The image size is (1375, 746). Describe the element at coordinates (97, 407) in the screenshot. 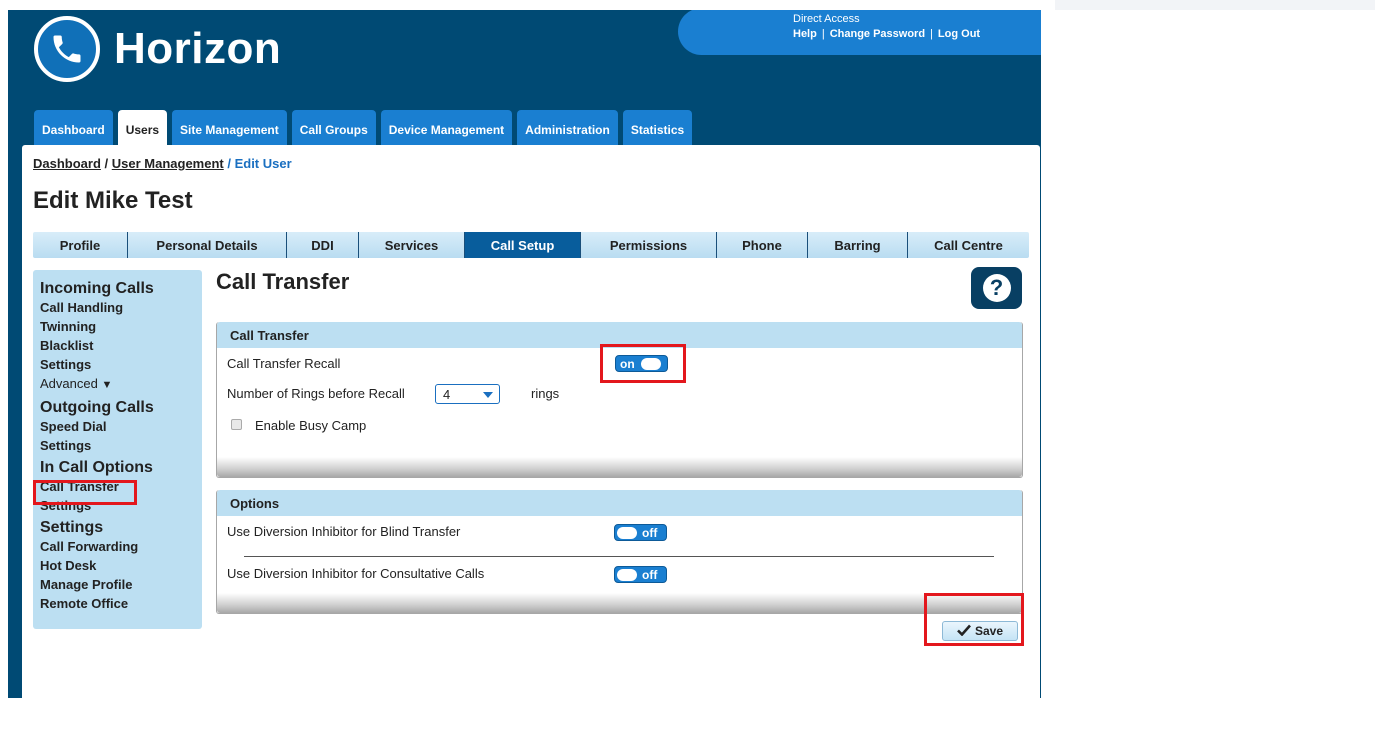

I see `sidebar-heading-outgoing-calls: Outgoing Calls` at that location.